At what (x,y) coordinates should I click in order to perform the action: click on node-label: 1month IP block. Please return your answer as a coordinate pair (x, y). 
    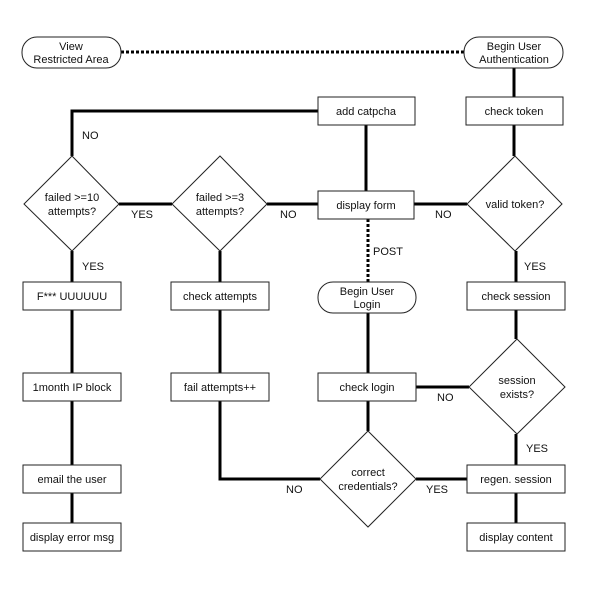
    Looking at the image, I should click on (72, 388).